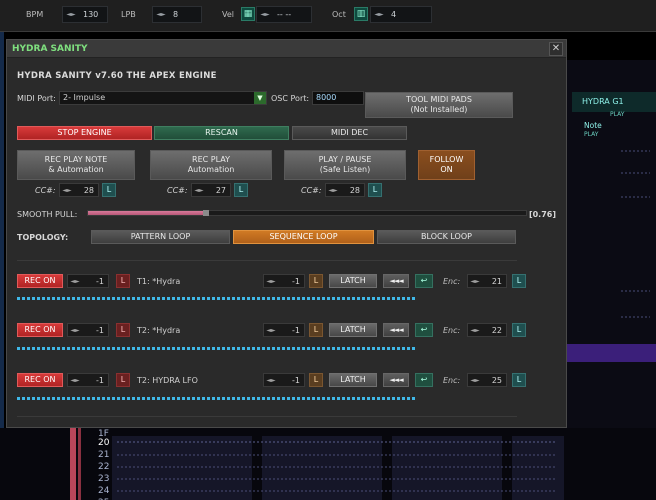  What do you see at coordinates (160, 237) in the screenshot?
I see `pattern-loop-button: PATTERN LOOP` at bounding box center [160, 237].